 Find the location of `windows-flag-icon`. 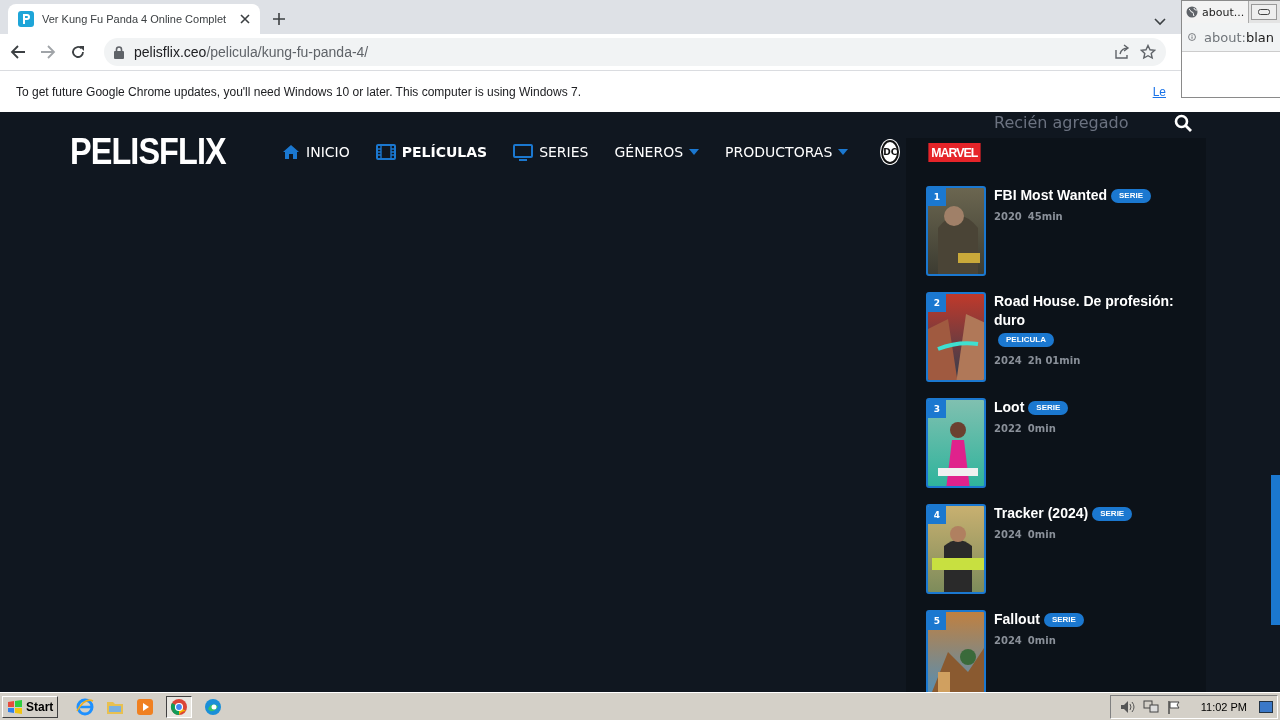

windows-flag-icon is located at coordinates (15, 706).